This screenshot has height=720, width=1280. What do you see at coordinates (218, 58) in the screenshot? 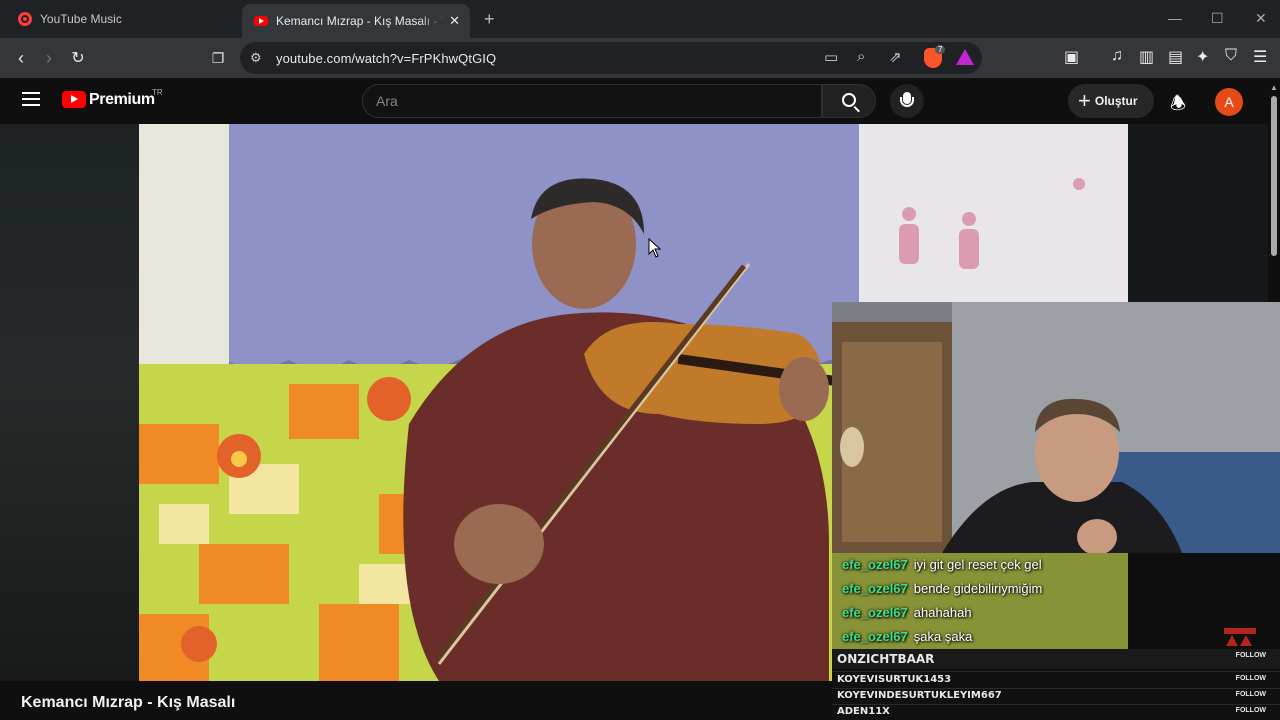
I see `bookmark-icon: ❐` at bounding box center [218, 58].